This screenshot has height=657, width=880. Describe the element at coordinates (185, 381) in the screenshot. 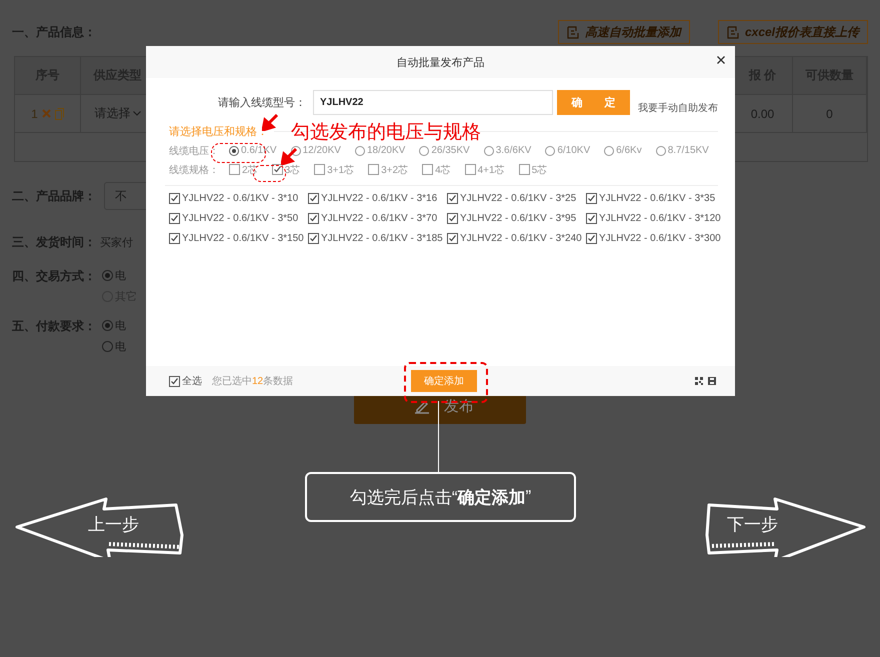

I see `select-all-checkbox: 全选` at that location.